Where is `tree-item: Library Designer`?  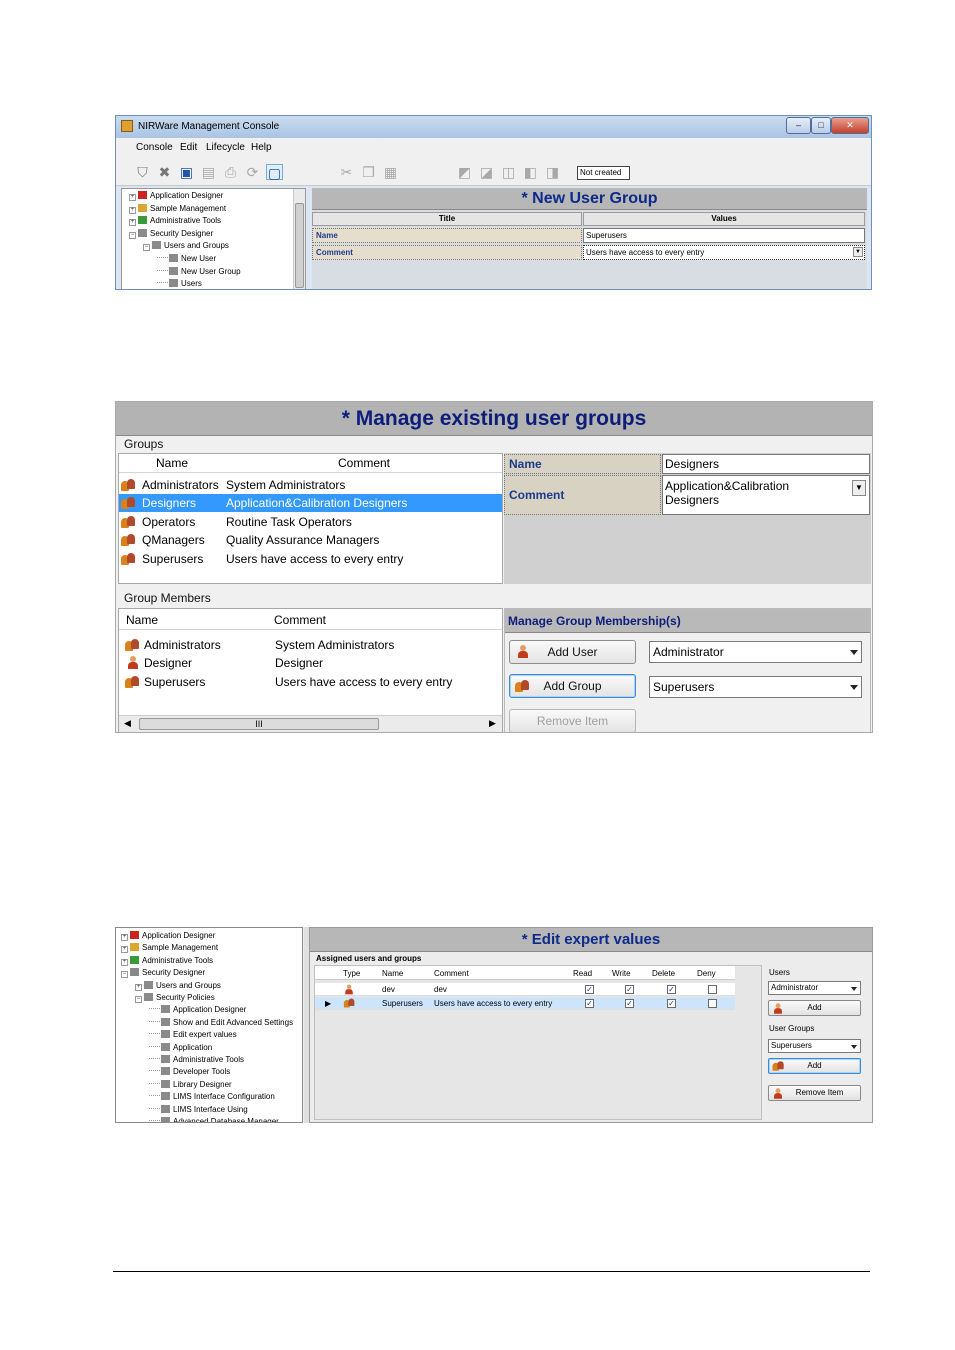
tree-item: Library Designer is located at coordinates (190, 1084).